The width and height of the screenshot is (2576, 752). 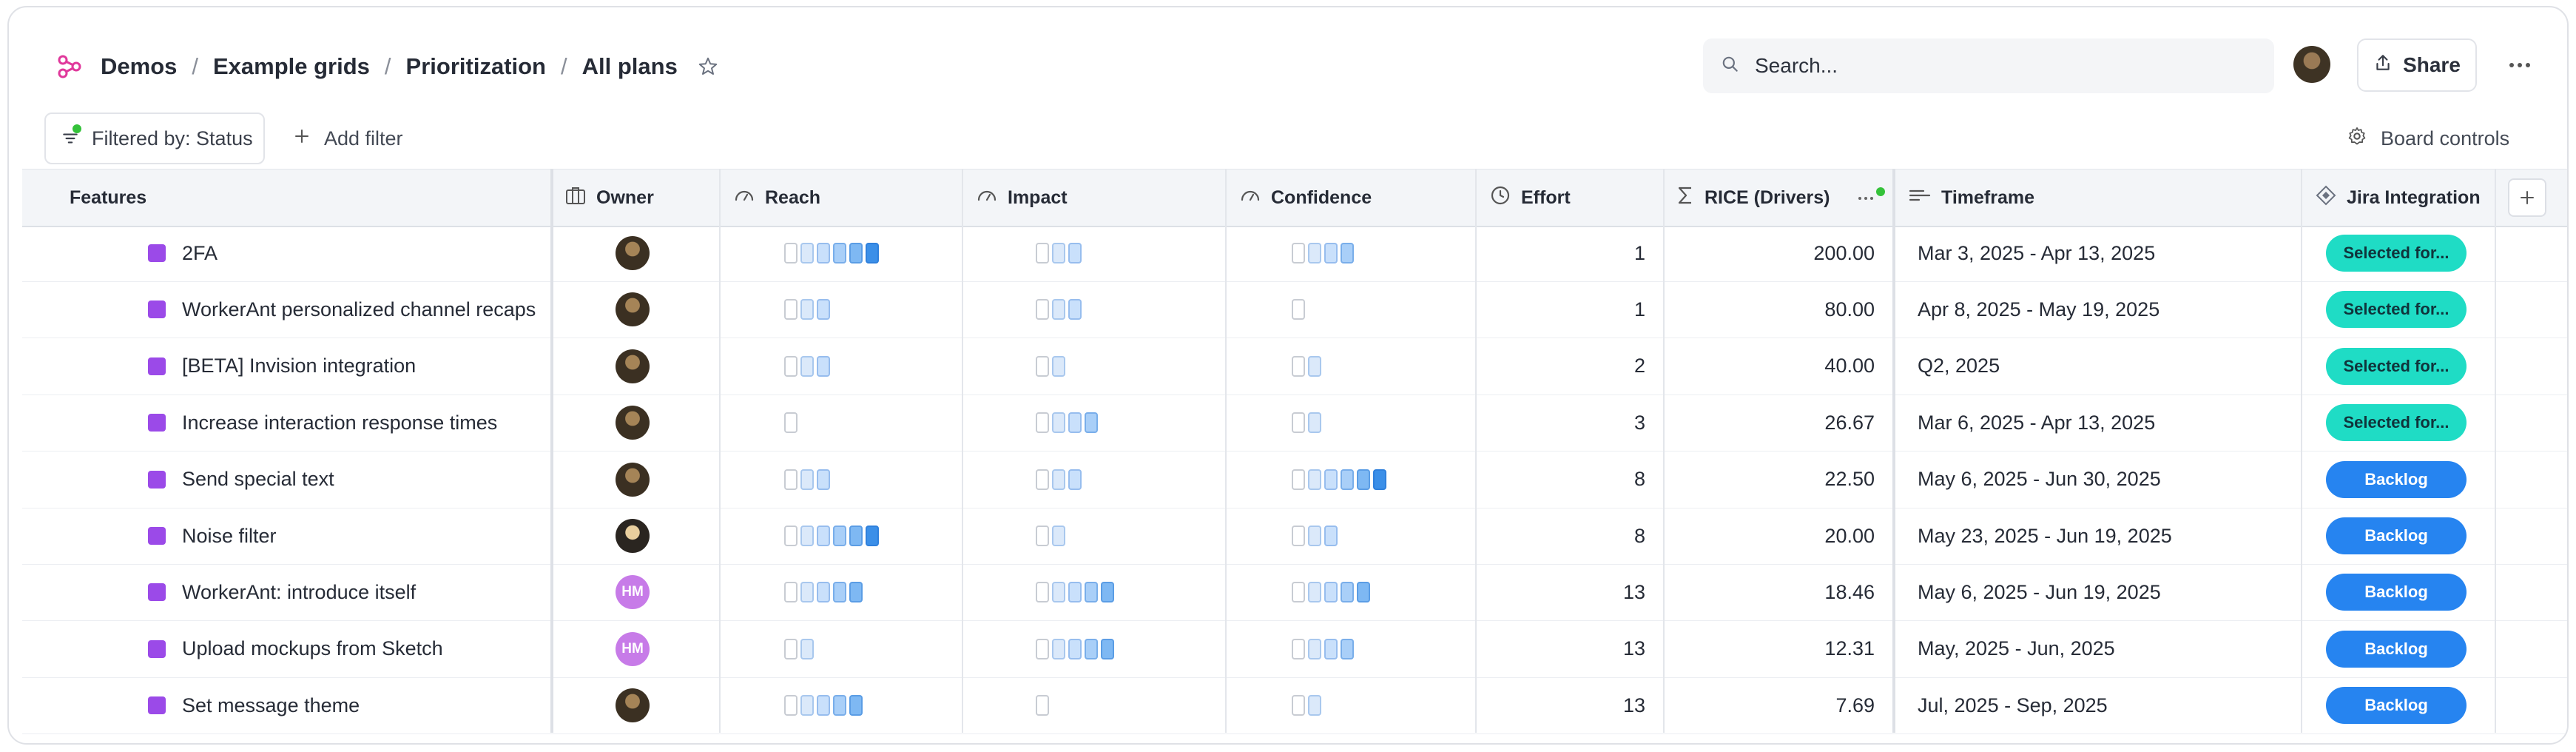 I want to click on search-input, so click(x=1995, y=65).